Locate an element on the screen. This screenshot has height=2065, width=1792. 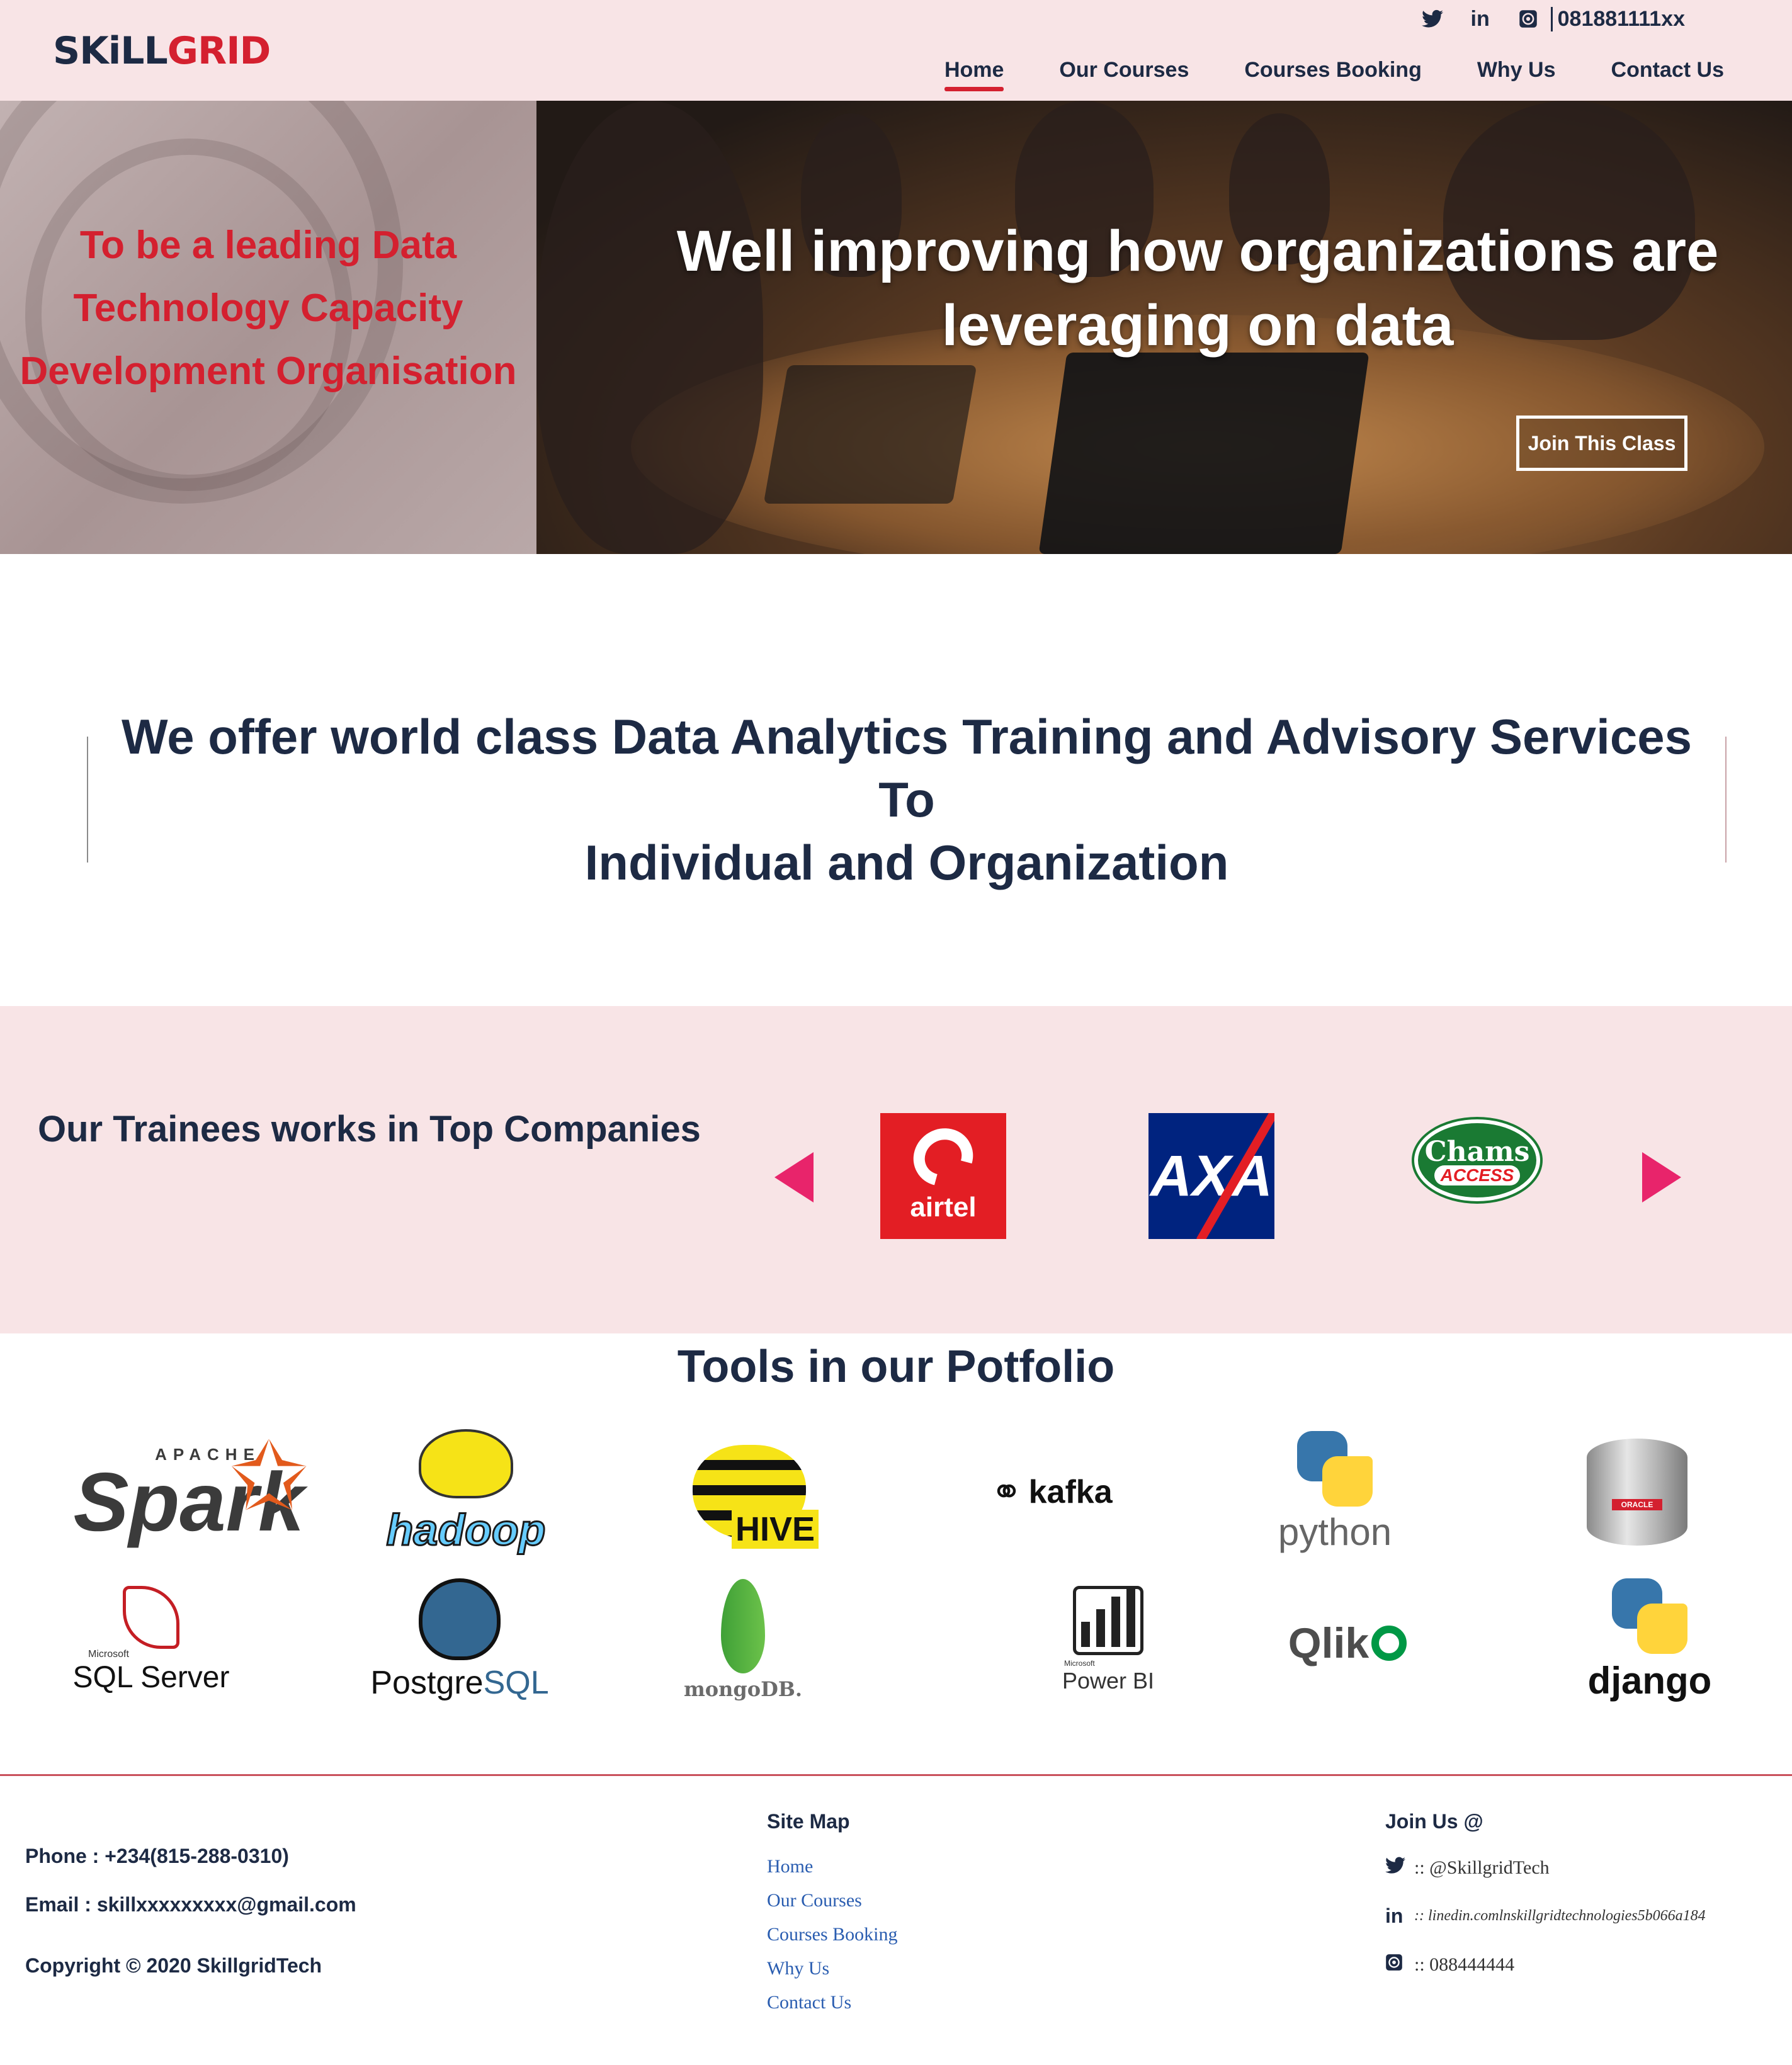
mission-line-3: Development Organisation is located at coordinates (268, 371).